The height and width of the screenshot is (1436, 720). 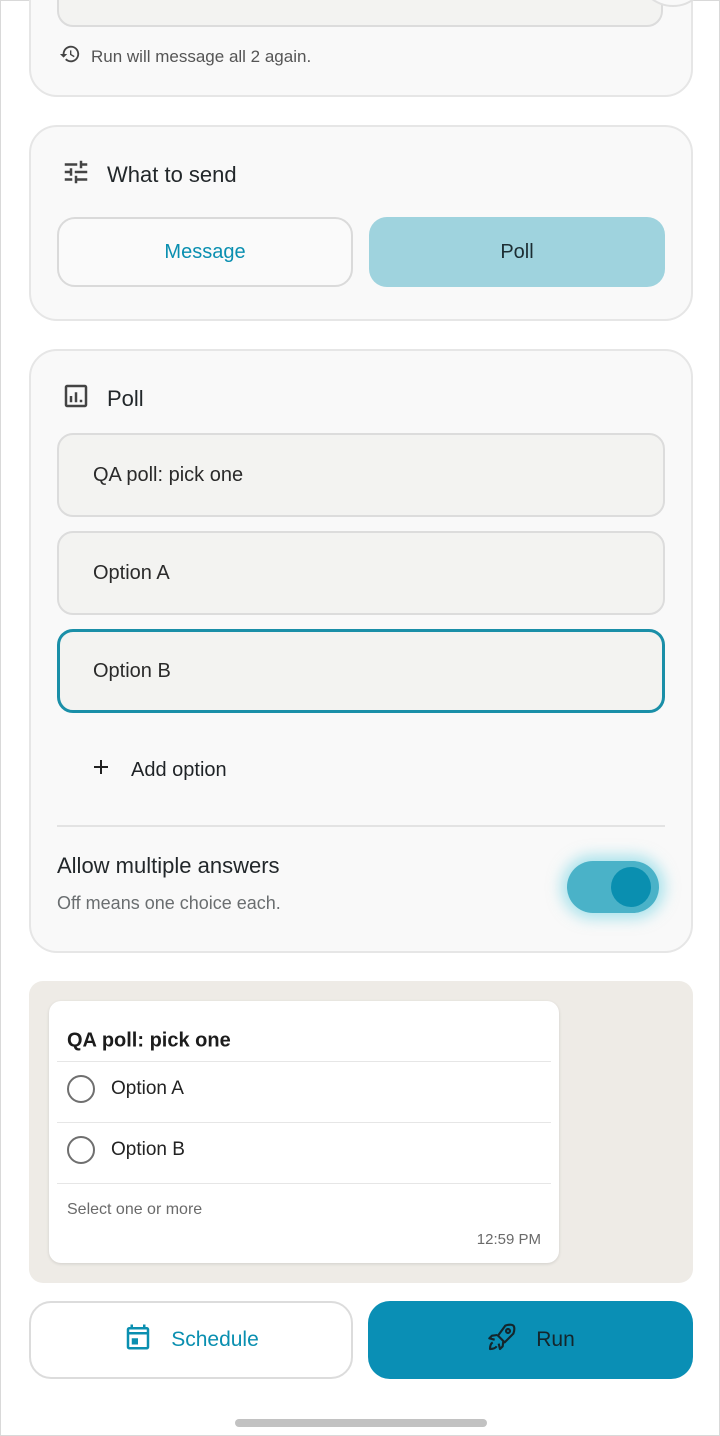 I want to click on poll-option-b-value: Option B, so click(x=132, y=670).